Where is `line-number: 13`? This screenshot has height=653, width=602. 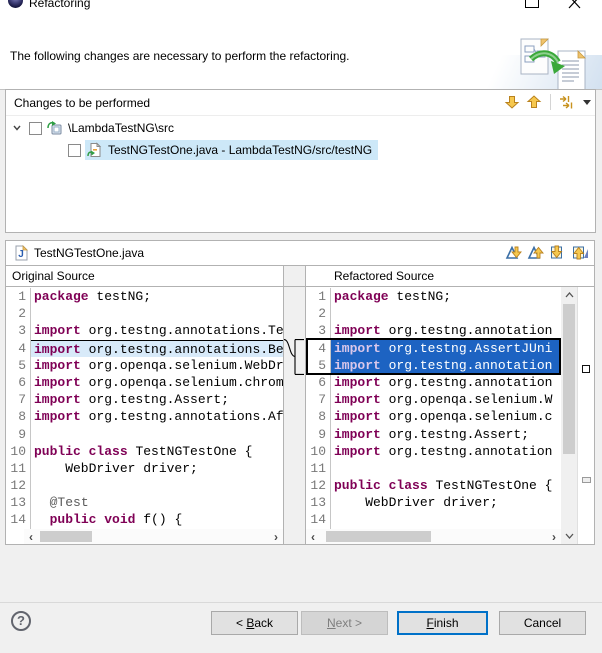 line-number: 13 is located at coordinates (318, 503).